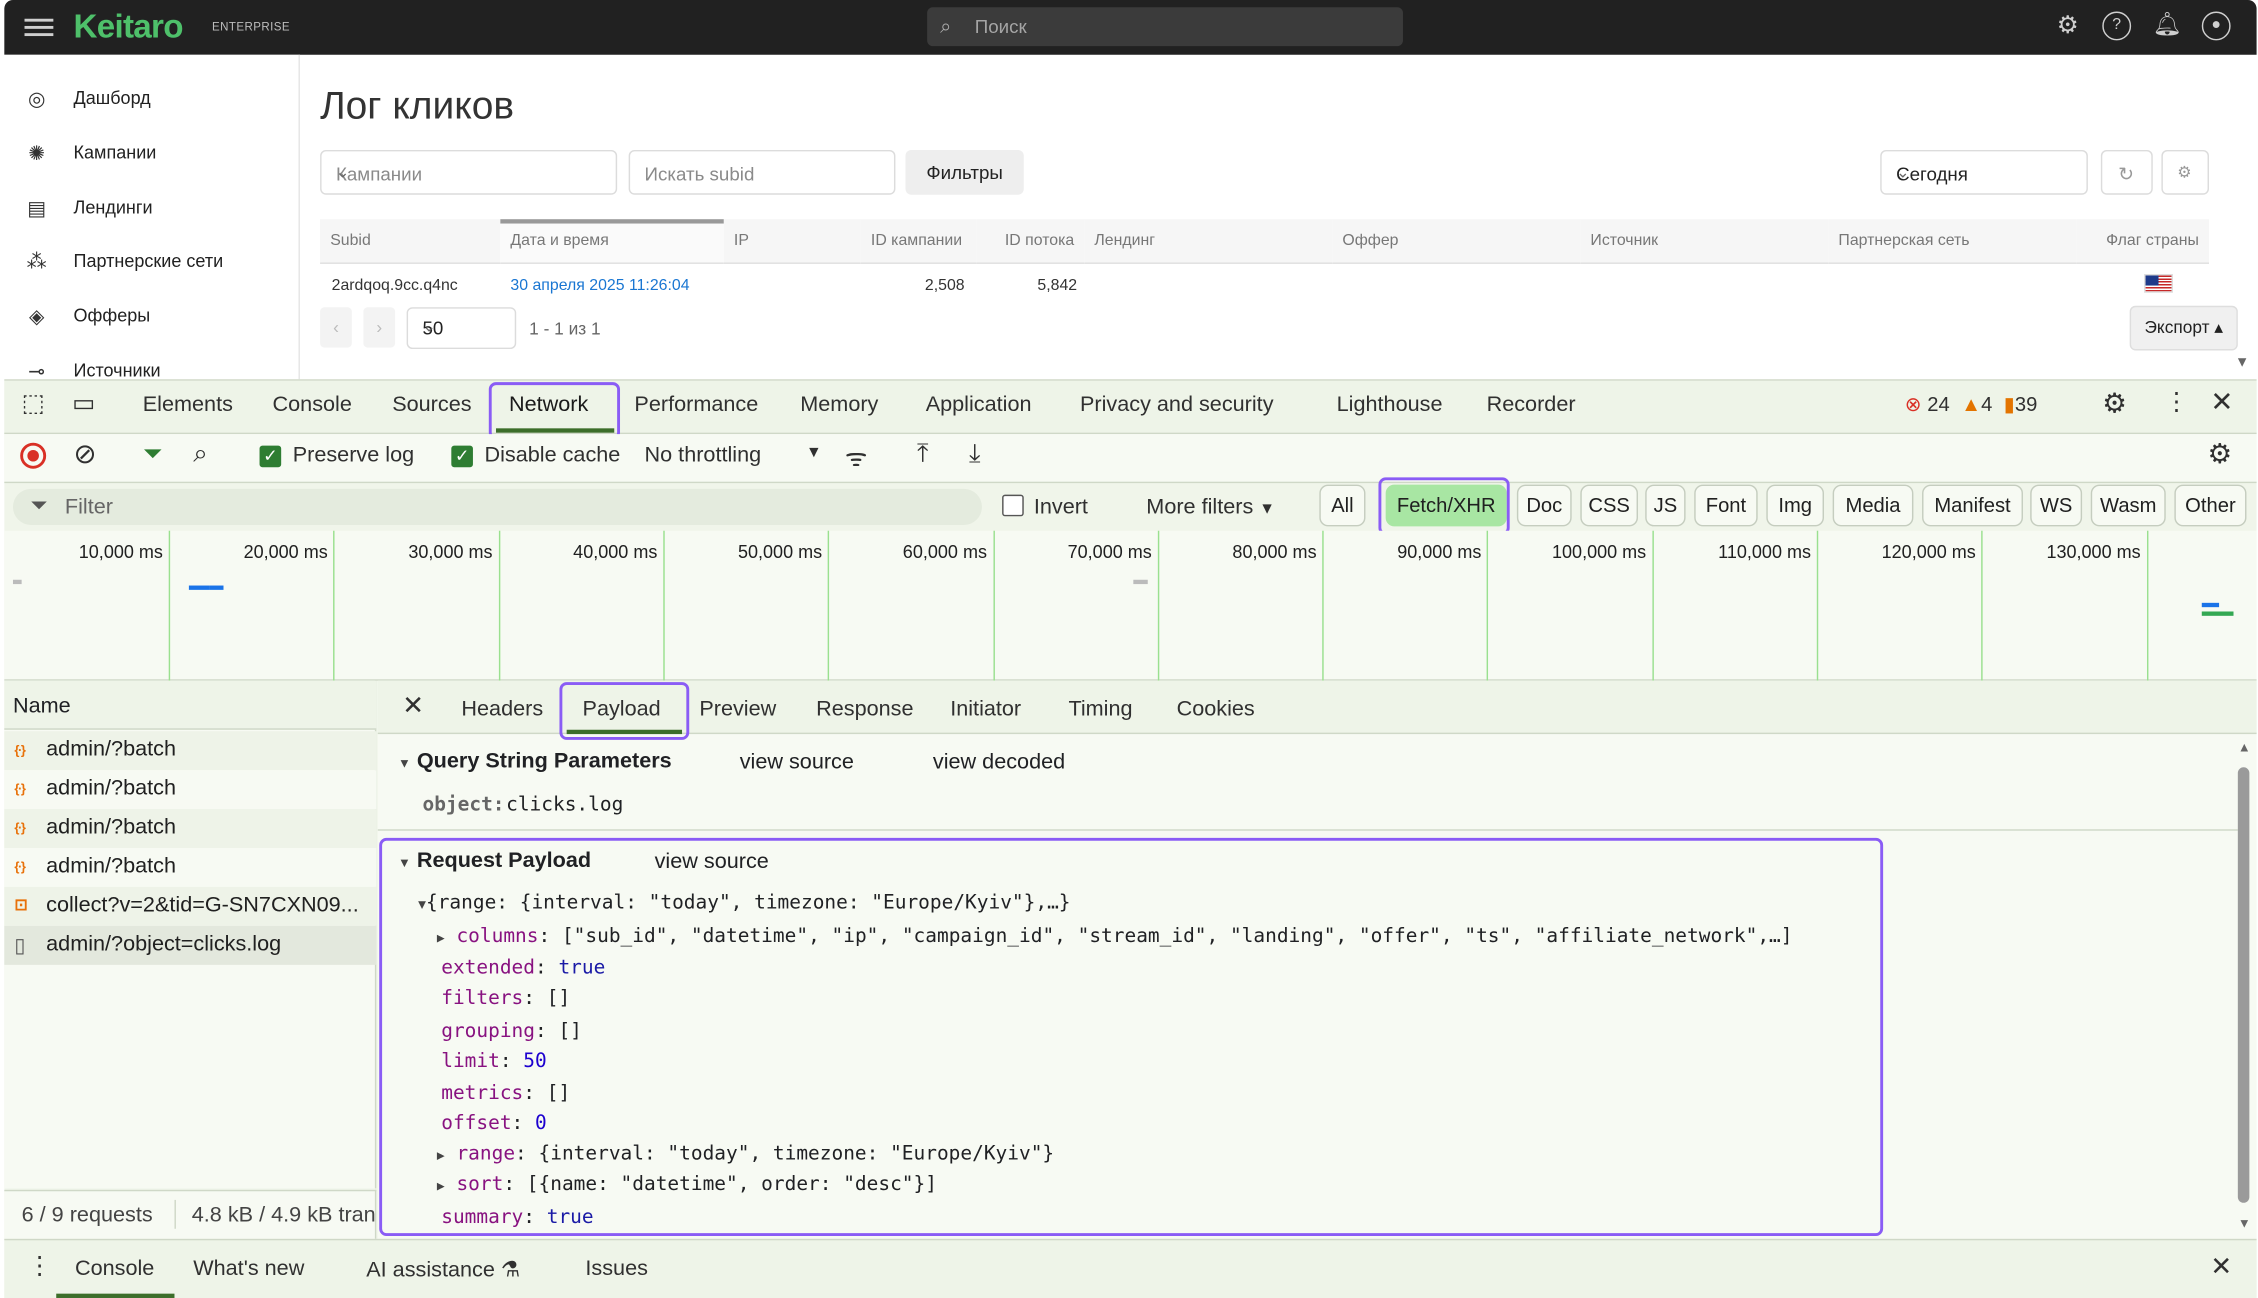  What do you see at coordinates (2221, 1267) in the screenshot?
I see `close-drawer-icon: ✕` at bounding box center [2221, 1267].